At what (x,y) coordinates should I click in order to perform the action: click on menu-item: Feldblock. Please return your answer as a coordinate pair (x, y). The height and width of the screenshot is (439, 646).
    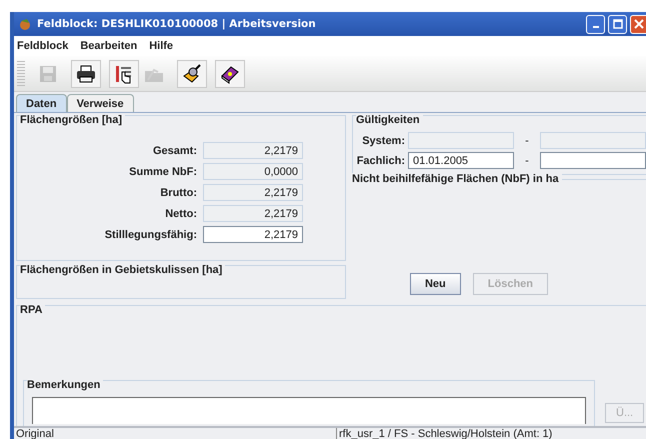
    Looking at the image, I should click on (42, 46).